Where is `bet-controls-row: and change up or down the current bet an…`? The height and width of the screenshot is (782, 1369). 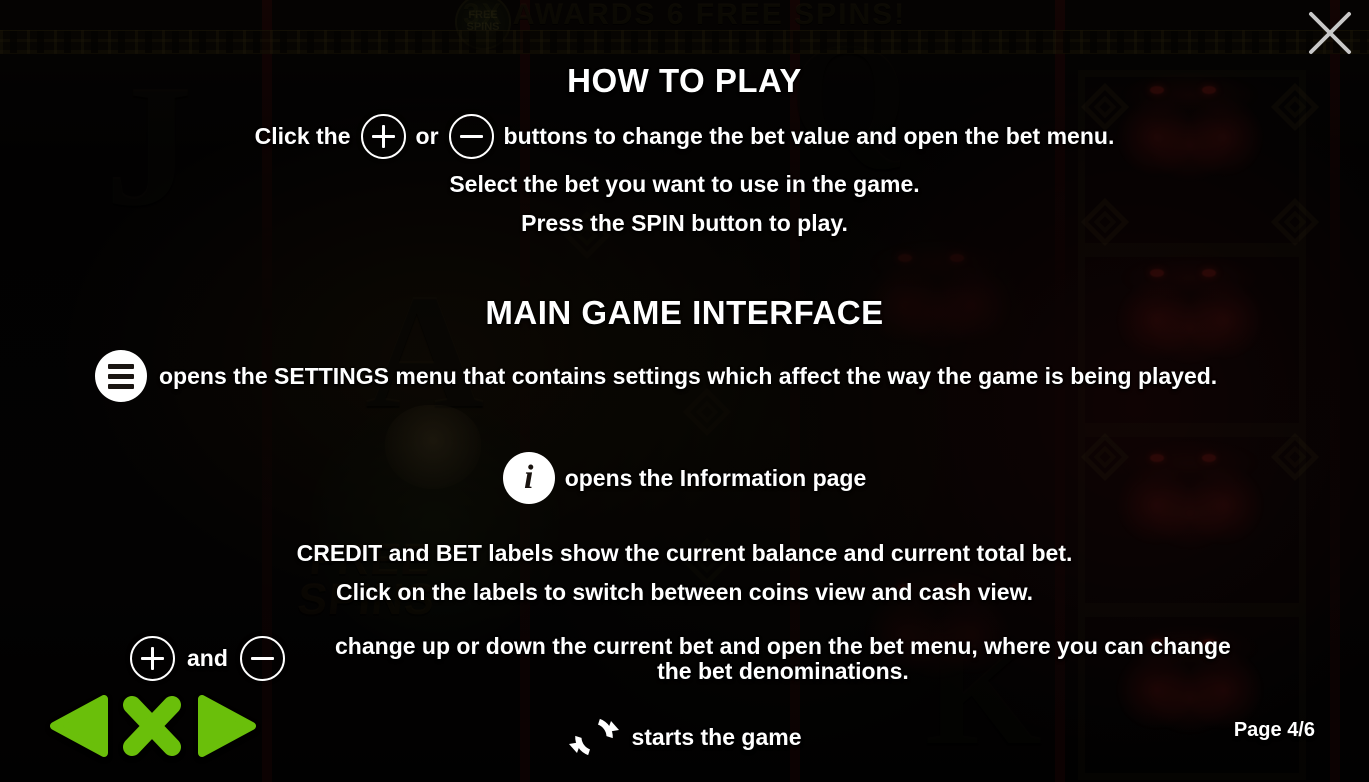
bet-controls-row: and change up or down the current bet an… is located at coordinates (684, 658).